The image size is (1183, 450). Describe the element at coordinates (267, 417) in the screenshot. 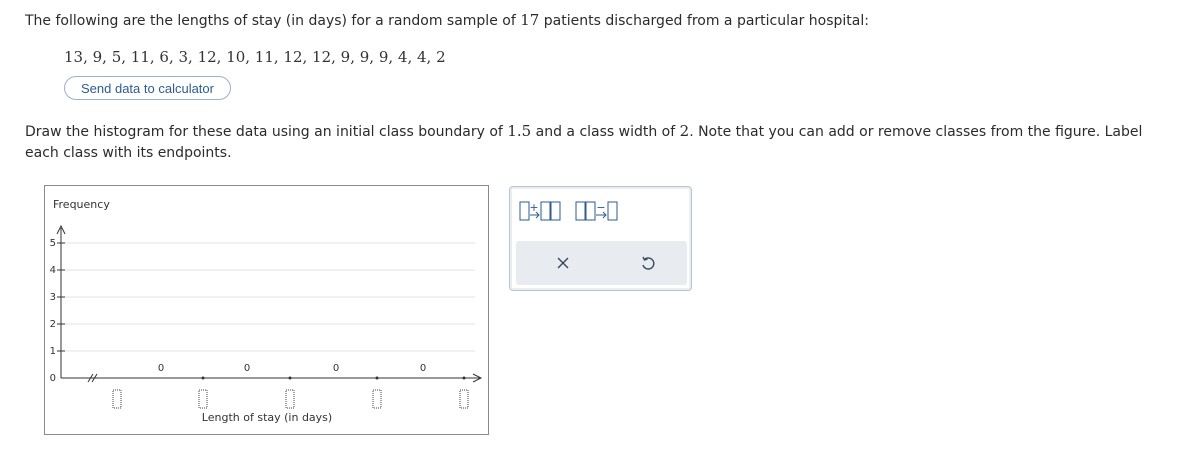

I see `x-axis-label: Length of stay (in days)` at that location.